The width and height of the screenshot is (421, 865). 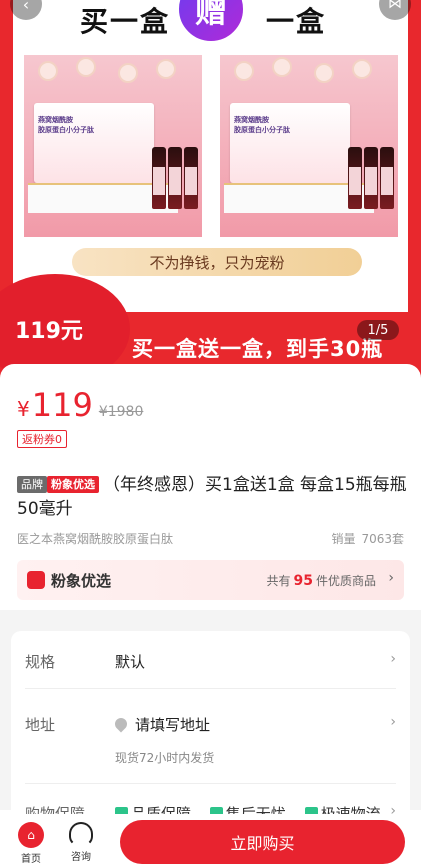 I want to click on count-prefix: 共有, so click(x=278, y=581).